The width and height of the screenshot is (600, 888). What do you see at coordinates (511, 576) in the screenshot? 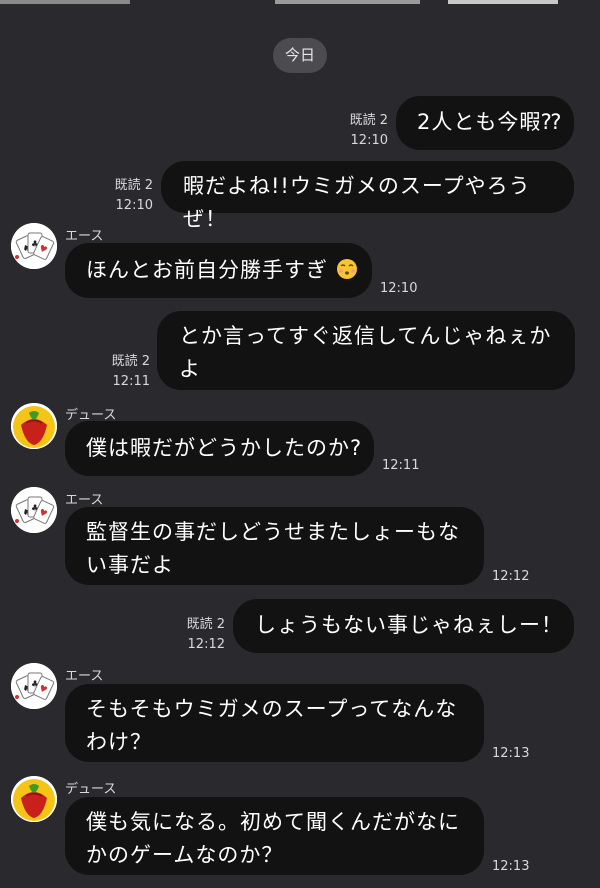
I see `message-time: 12:12` at bounding box center [511, 576].